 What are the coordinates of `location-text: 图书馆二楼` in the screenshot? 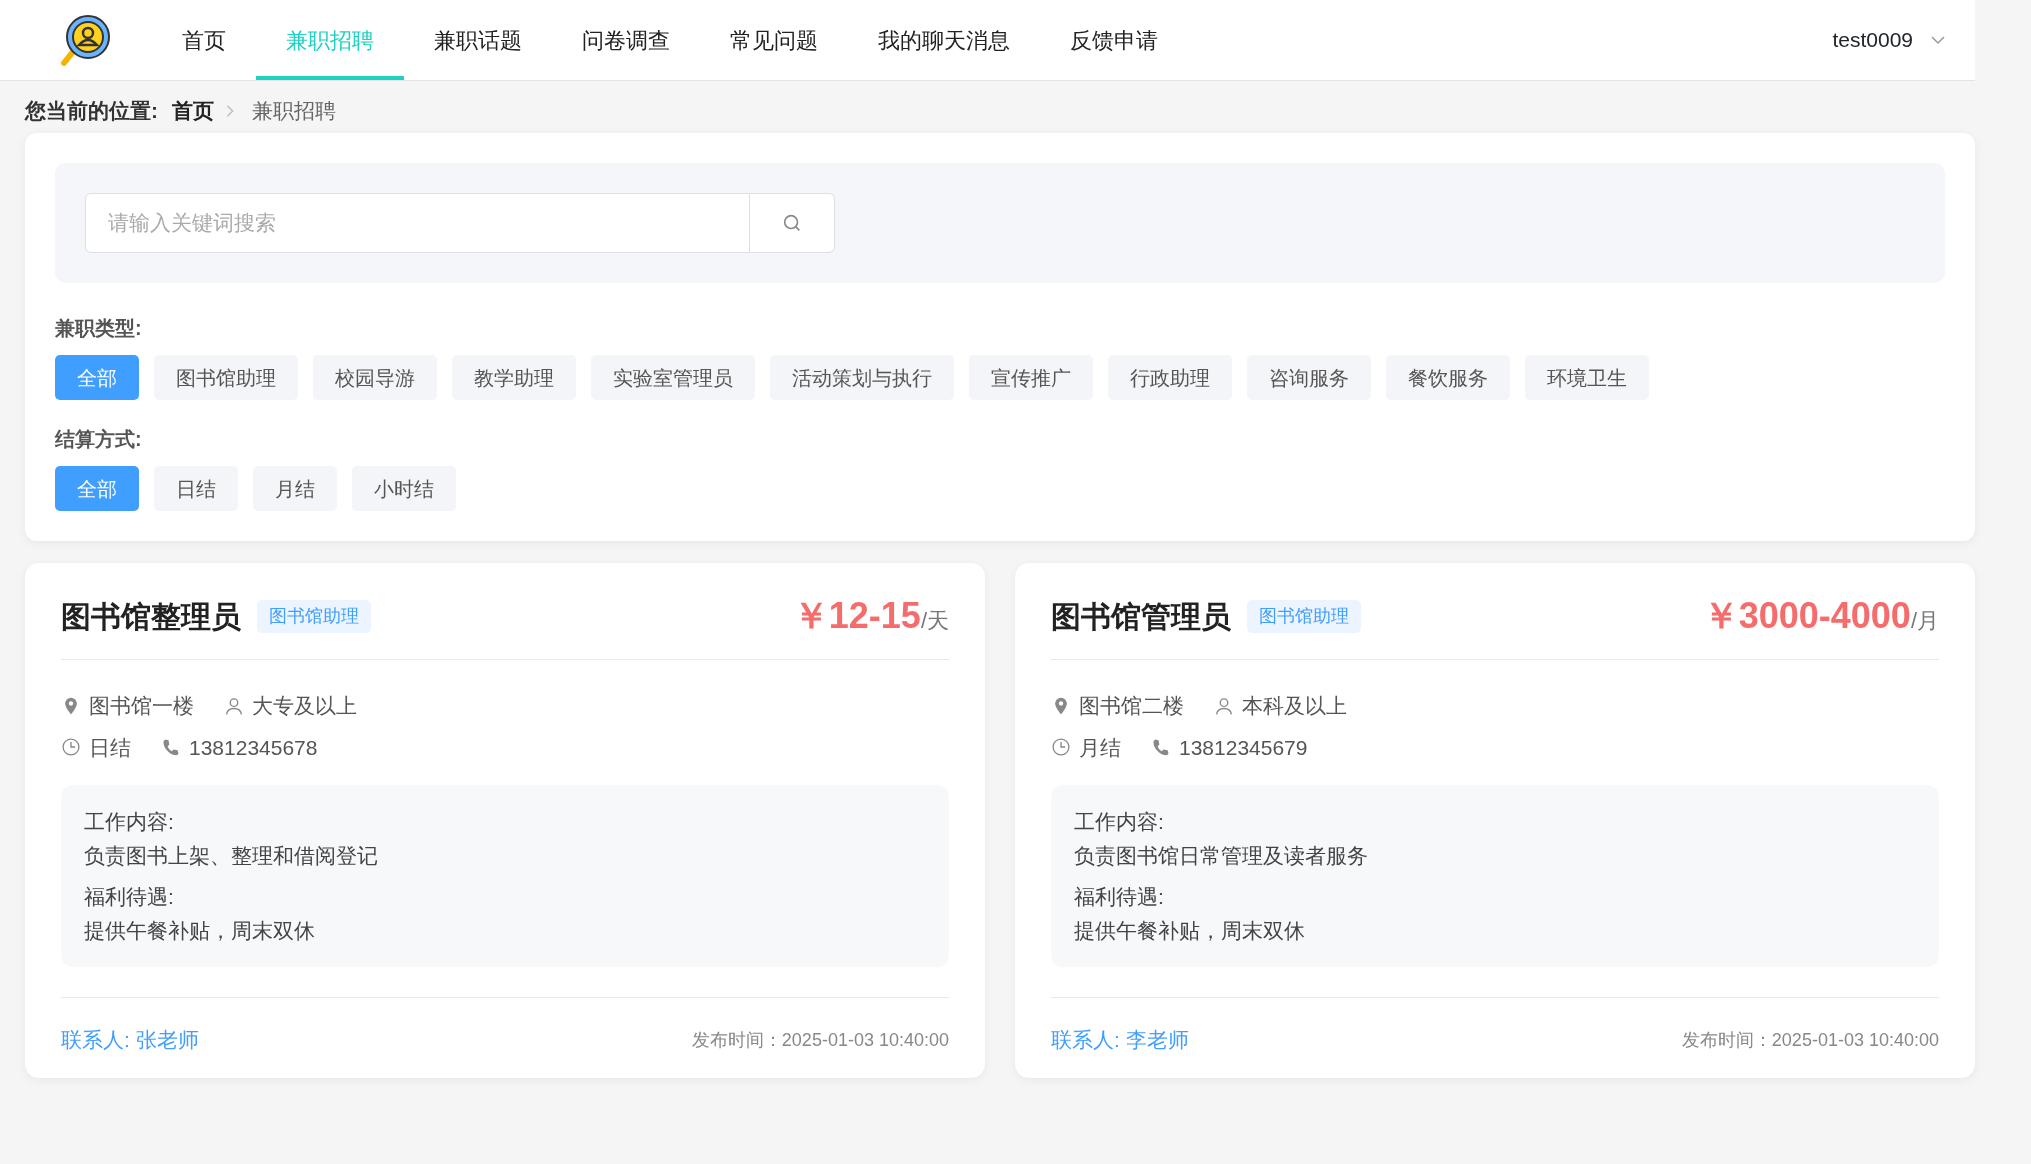 It's located at (1131, 706).